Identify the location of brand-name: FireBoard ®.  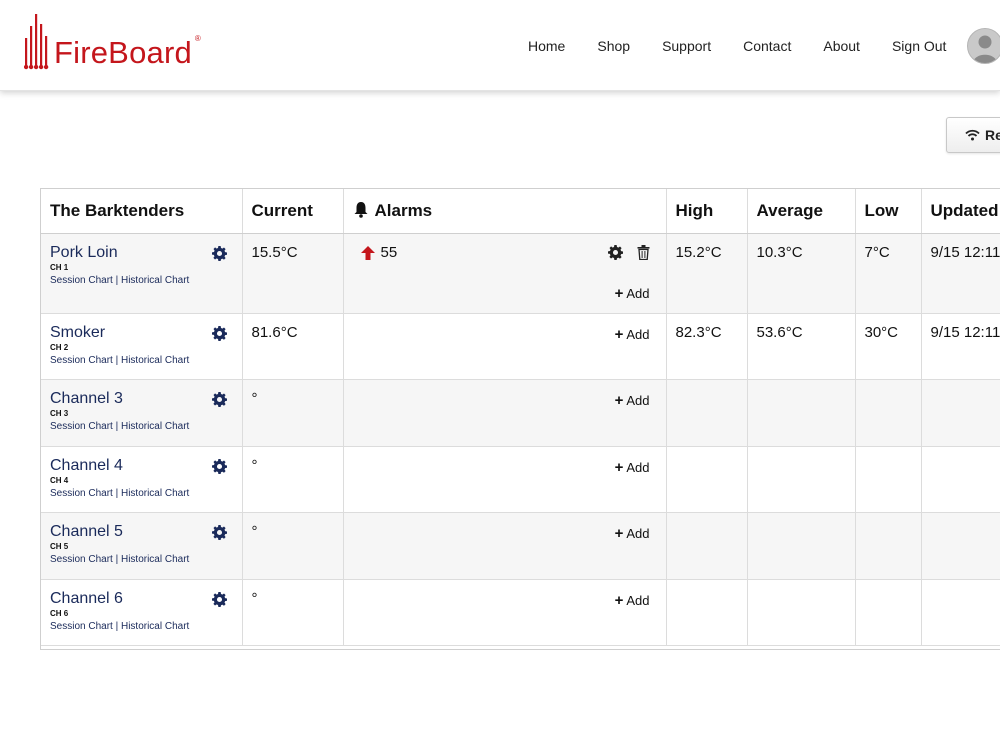
(127, 52).